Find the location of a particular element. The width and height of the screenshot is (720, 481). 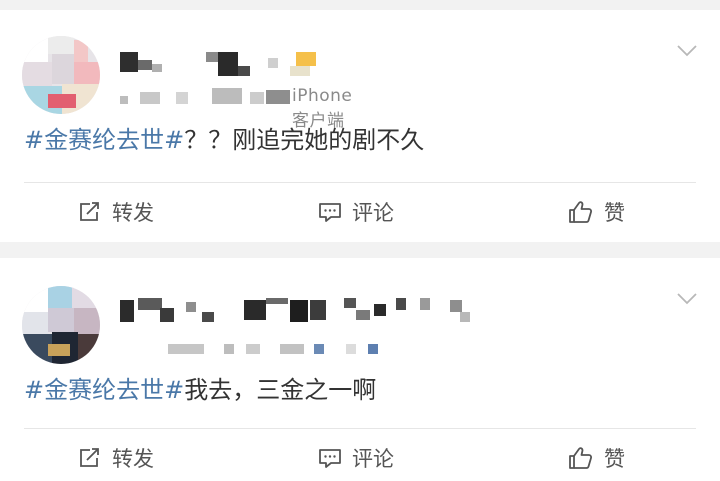

post-body: ？？刚追完她的剧不久 is located at coordinates (304, 140).